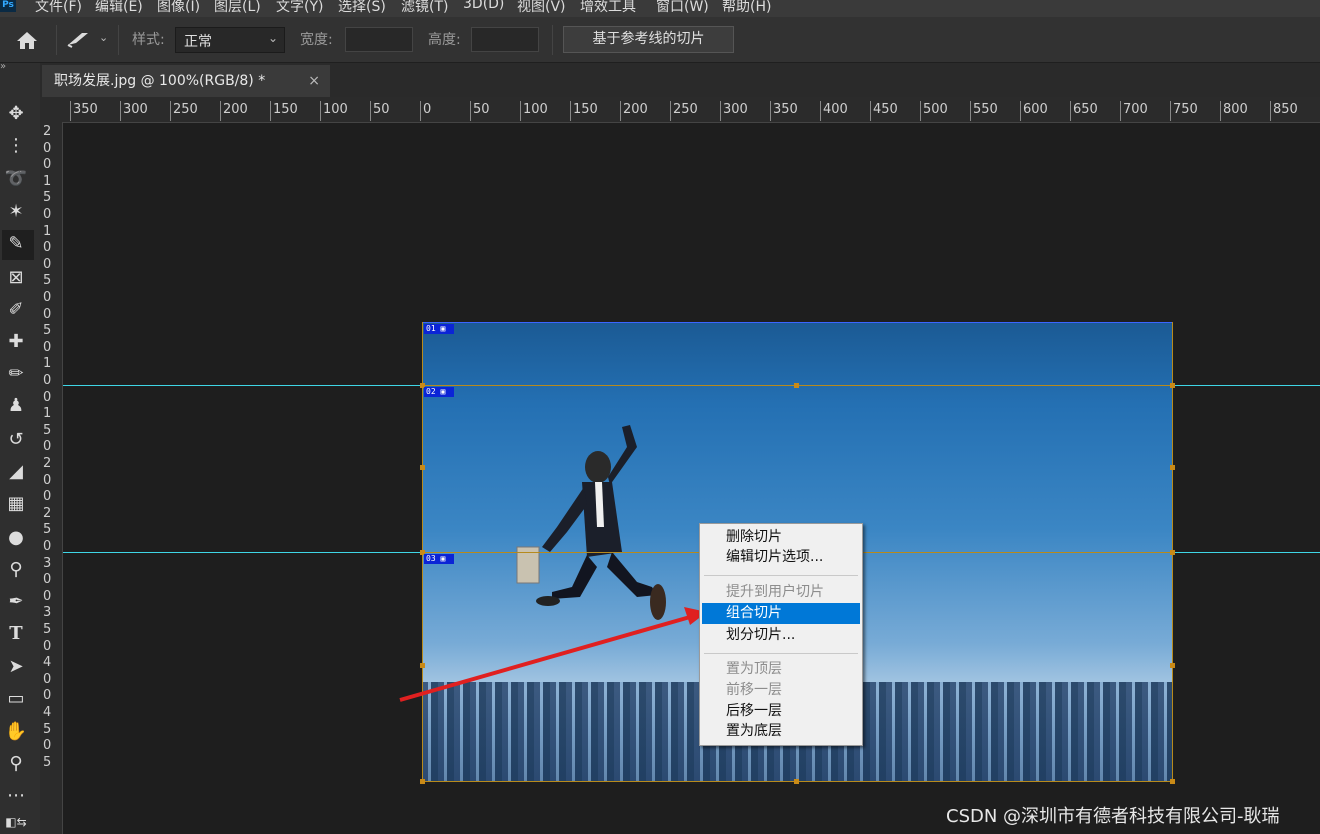  I want to click on menu-item-send-to-back: 置为底层, so click(781, 731).